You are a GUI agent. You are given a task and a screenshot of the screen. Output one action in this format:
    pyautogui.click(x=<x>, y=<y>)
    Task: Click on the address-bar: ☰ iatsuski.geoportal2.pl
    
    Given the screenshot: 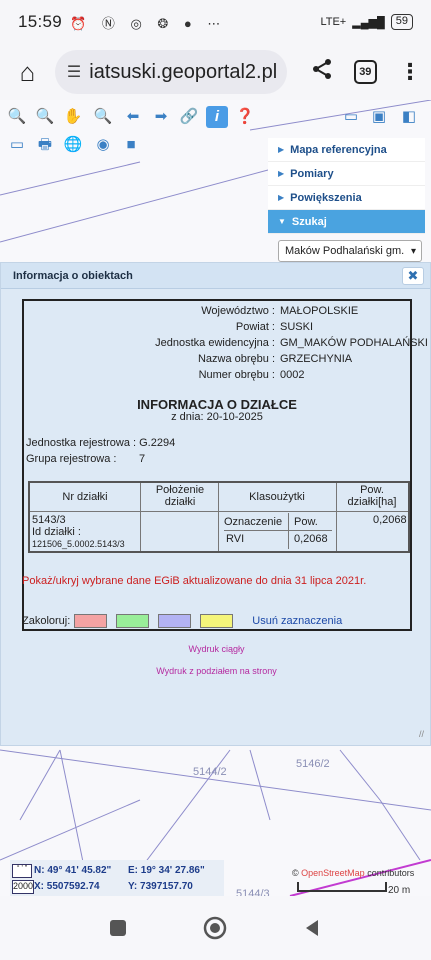 What is the action you would take?
    pyautogui.click(x=170, y=72)
    